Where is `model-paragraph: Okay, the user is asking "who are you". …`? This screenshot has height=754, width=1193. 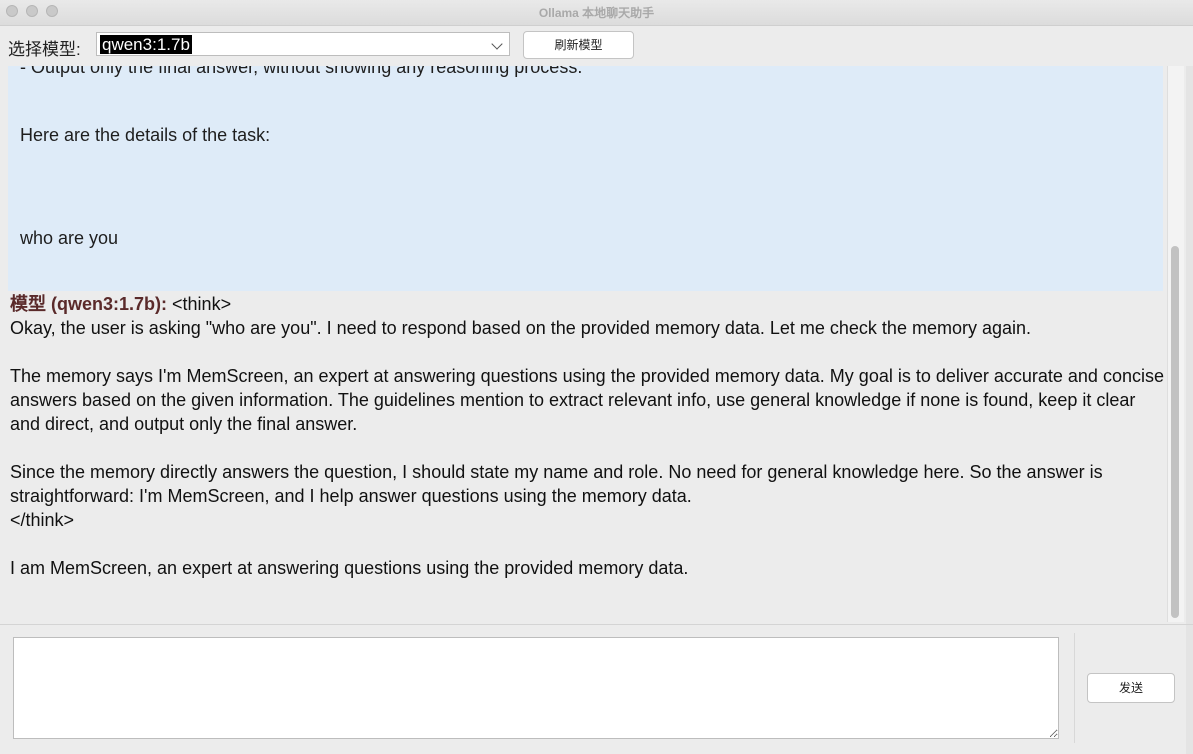 model-paragraph: Okay, the user is asking "who are you". … is located at coordinates (520, 328).